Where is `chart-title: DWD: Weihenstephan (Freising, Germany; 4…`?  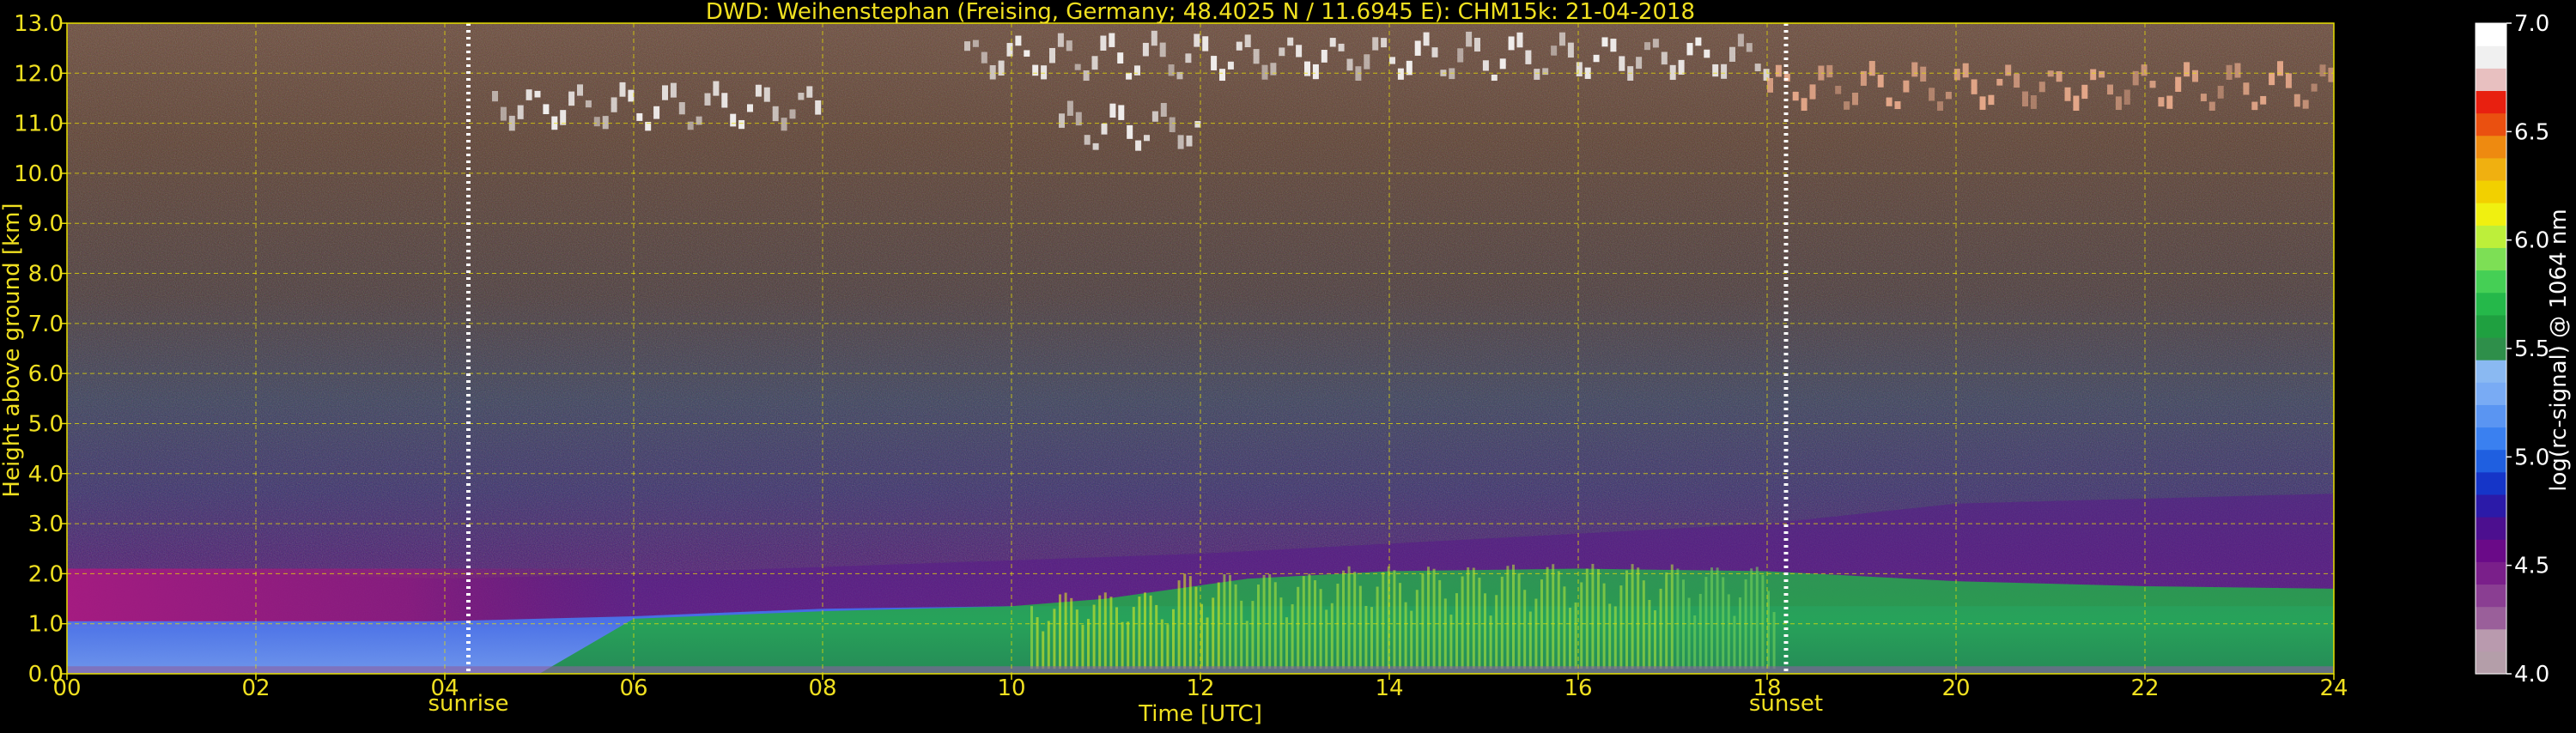
chart-title: DWD: Weihenstephan (Freising, Germany; 4… is located at coordinates (1200, 12).